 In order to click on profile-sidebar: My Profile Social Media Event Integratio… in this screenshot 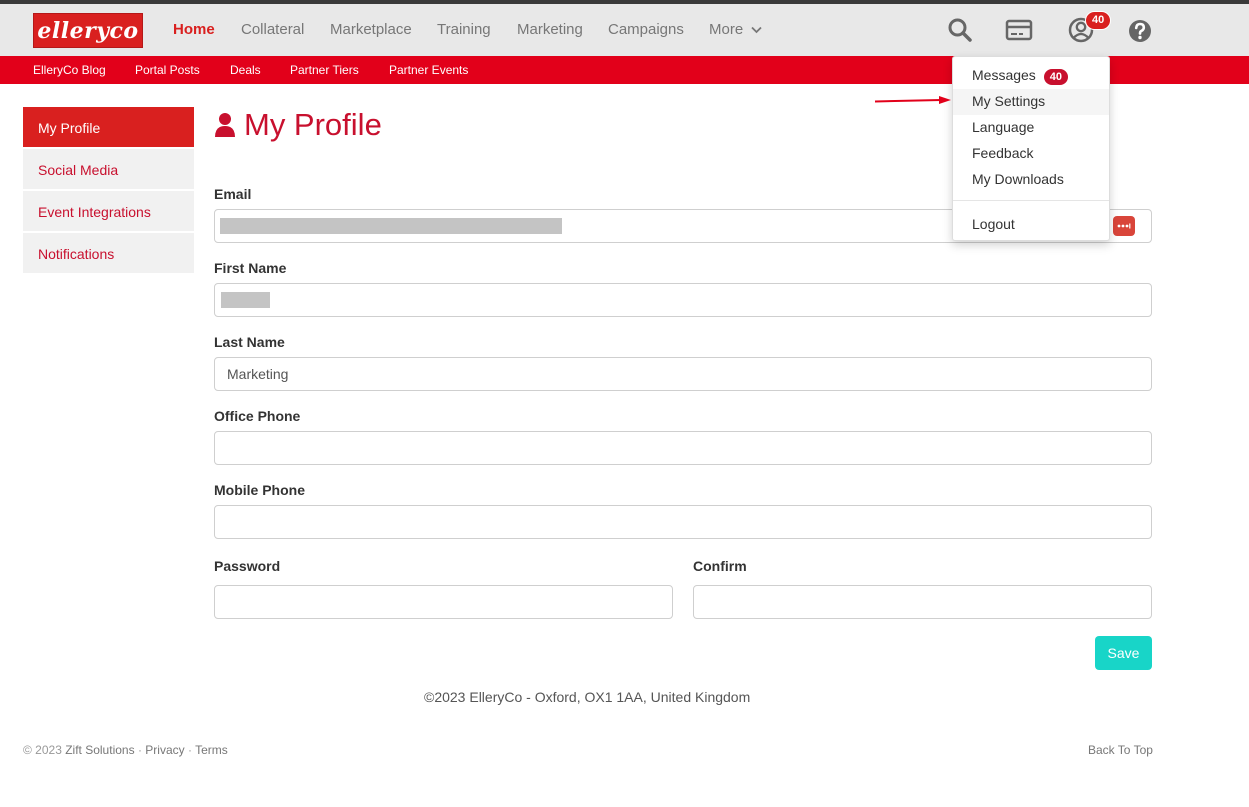, I will do `click(108, 191)`.